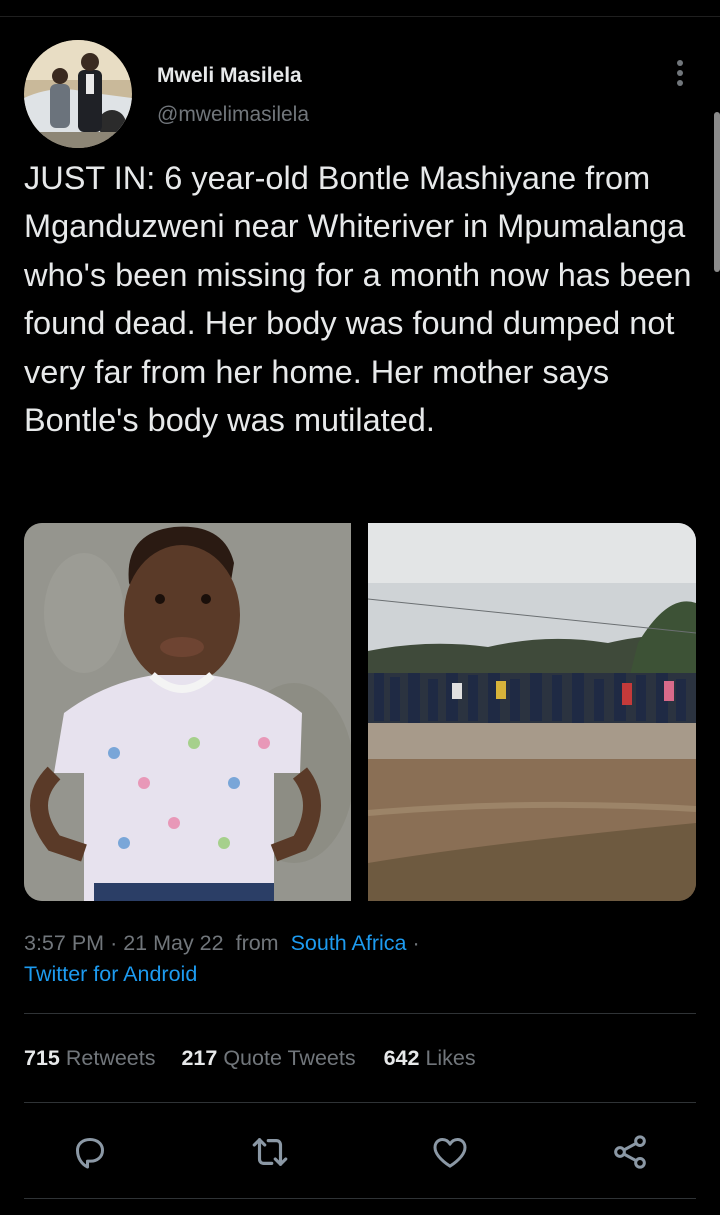  Describe the element at coordinates (64, 943) in the screenshot. I see `tweet-time: 3:57 PM` at that location.